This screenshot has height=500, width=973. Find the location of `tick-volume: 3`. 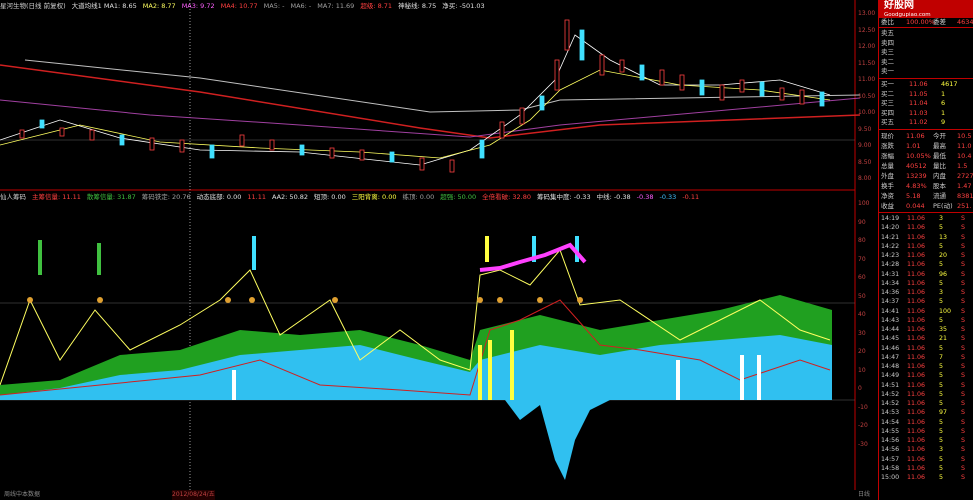

tick-volume: 3 is located at coordinates (941, 218).